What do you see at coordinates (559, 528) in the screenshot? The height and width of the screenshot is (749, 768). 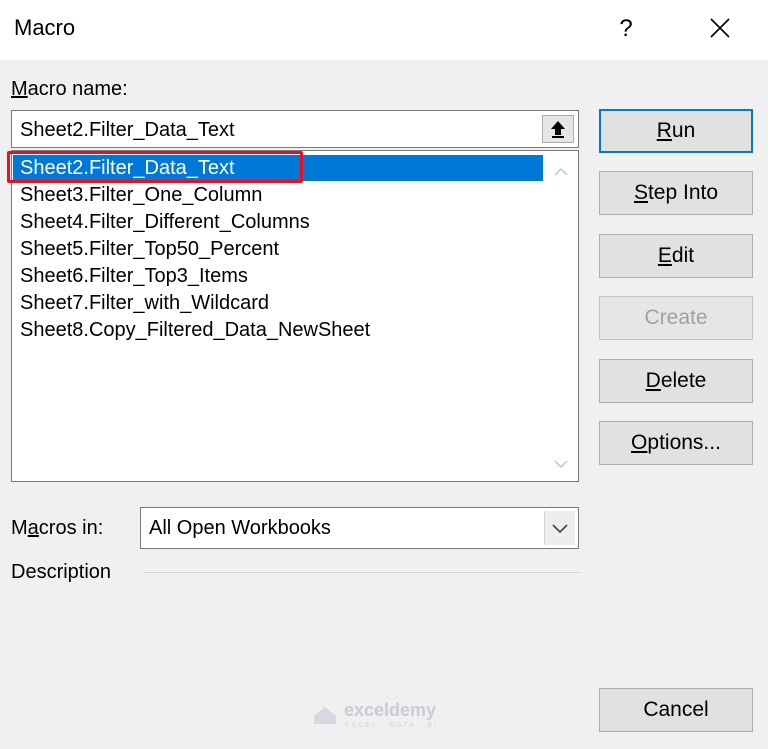 I see `chevron-down-icon` at bounding box center [559, 528].